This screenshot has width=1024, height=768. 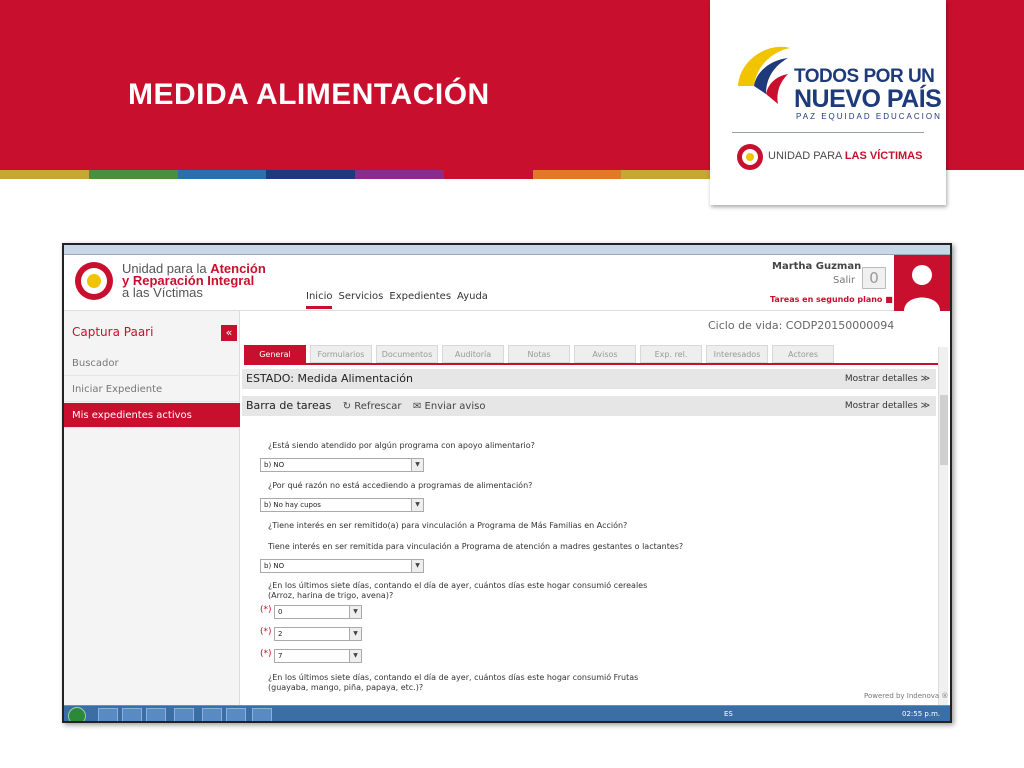 What do you see at coordinates (817, 266) in the screenshot?
I see `user-name: Martha Guzman` at bounding box center [817, 266].